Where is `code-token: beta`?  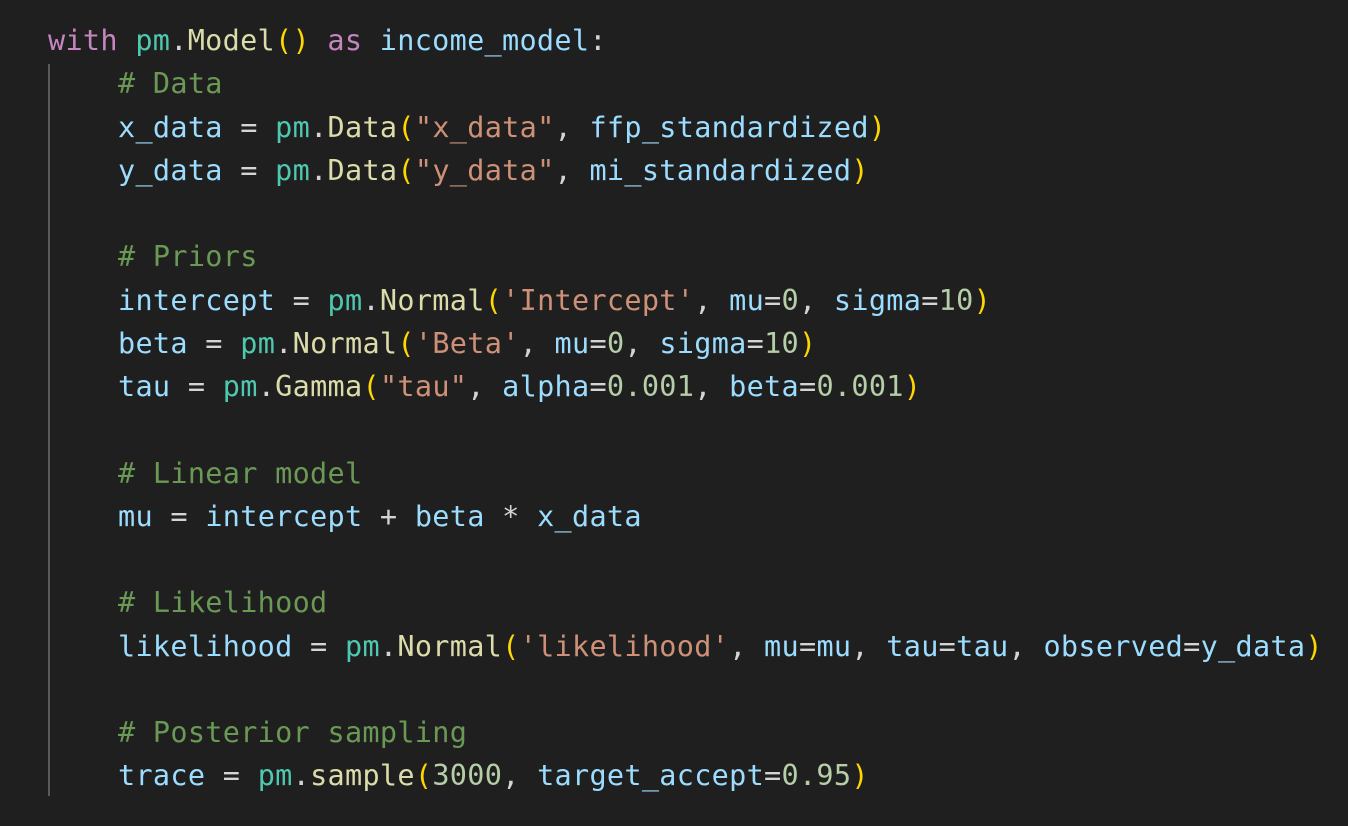
code-token: beta is located at coordinates (449, 516).